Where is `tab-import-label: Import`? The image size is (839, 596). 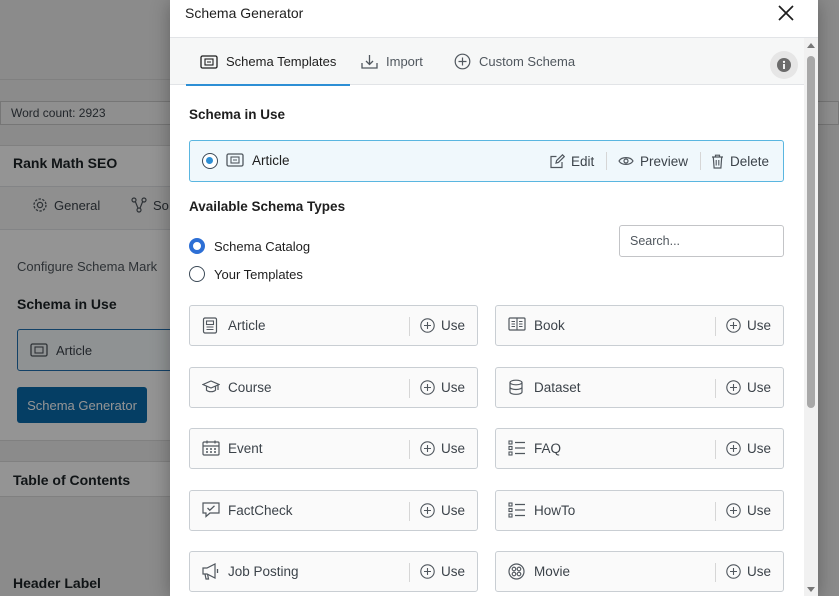 tab-import-label: Import is located at coordinates (404, 61).